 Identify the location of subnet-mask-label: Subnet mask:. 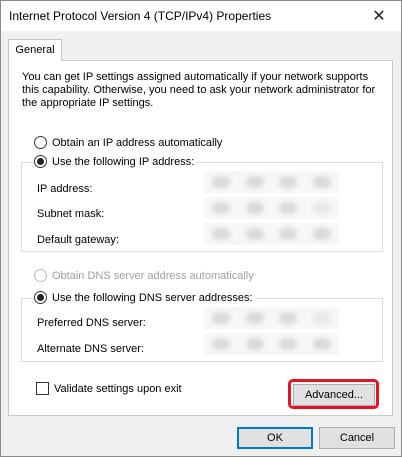
(71, 214).